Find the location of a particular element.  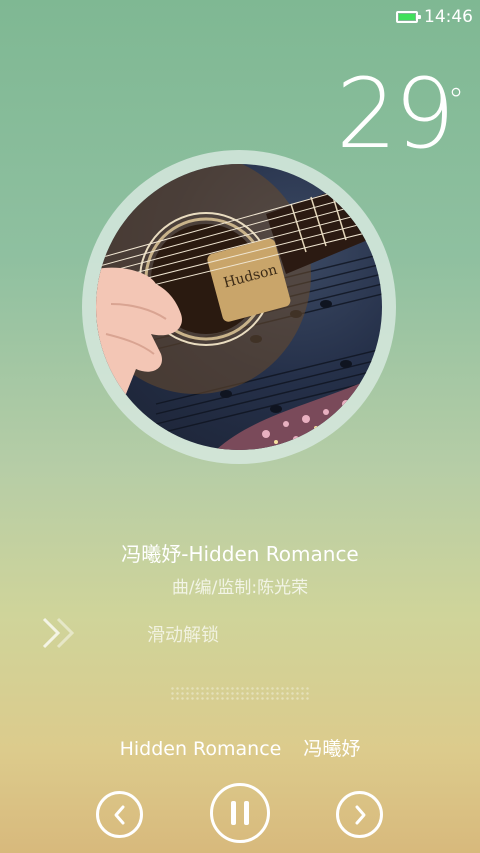

chevron-left-icon is located at coordinates (119, 814).